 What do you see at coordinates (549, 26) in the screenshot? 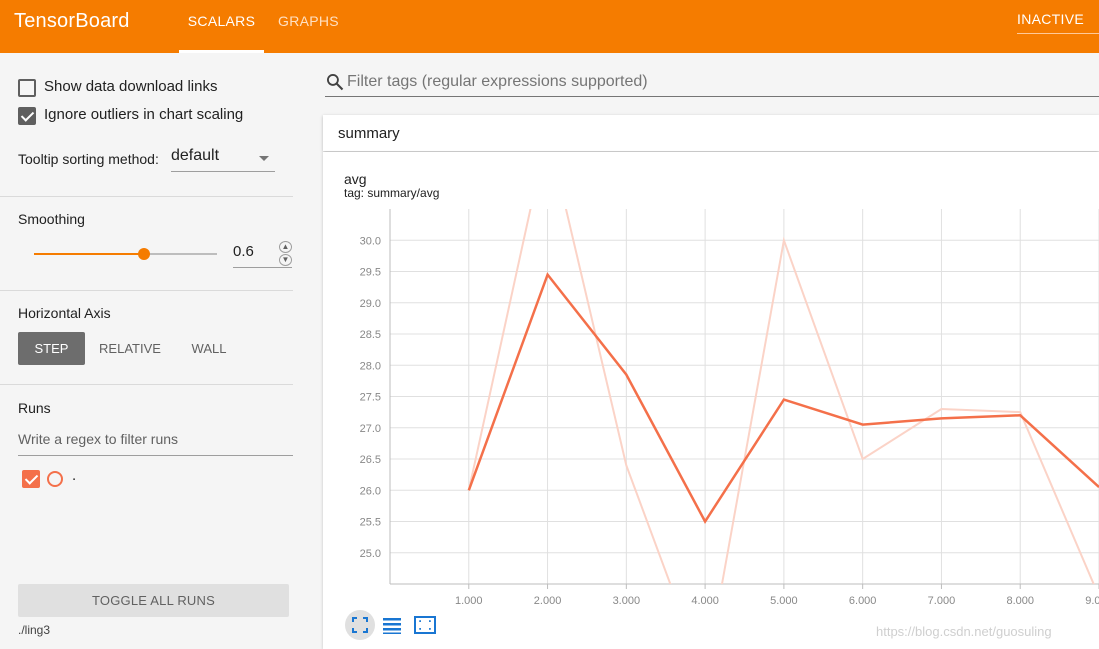
I see `top-bar: TensorBoard SCALARS GRAPHS INACTIVE` at bounding box center [549, 26].